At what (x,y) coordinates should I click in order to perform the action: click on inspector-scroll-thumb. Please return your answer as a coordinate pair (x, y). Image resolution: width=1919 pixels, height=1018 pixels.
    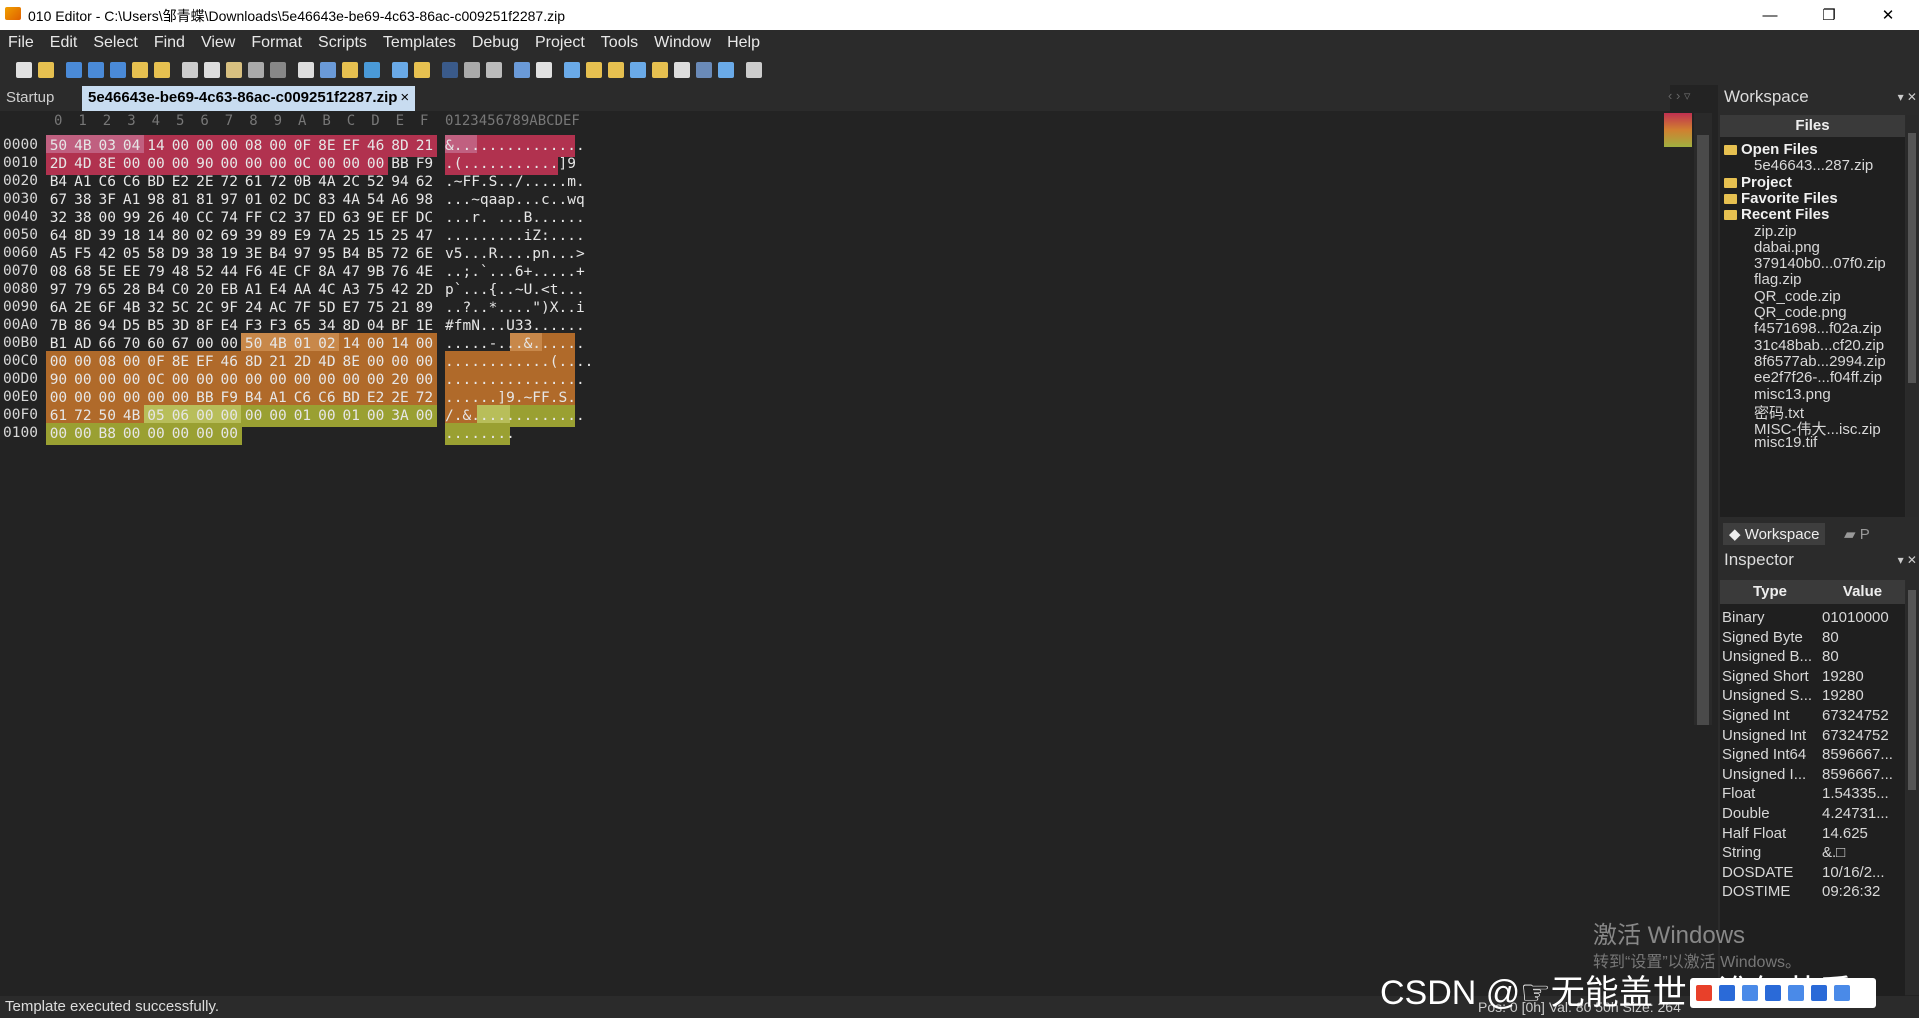
    Looking at the image, I should click on (1912, 690).